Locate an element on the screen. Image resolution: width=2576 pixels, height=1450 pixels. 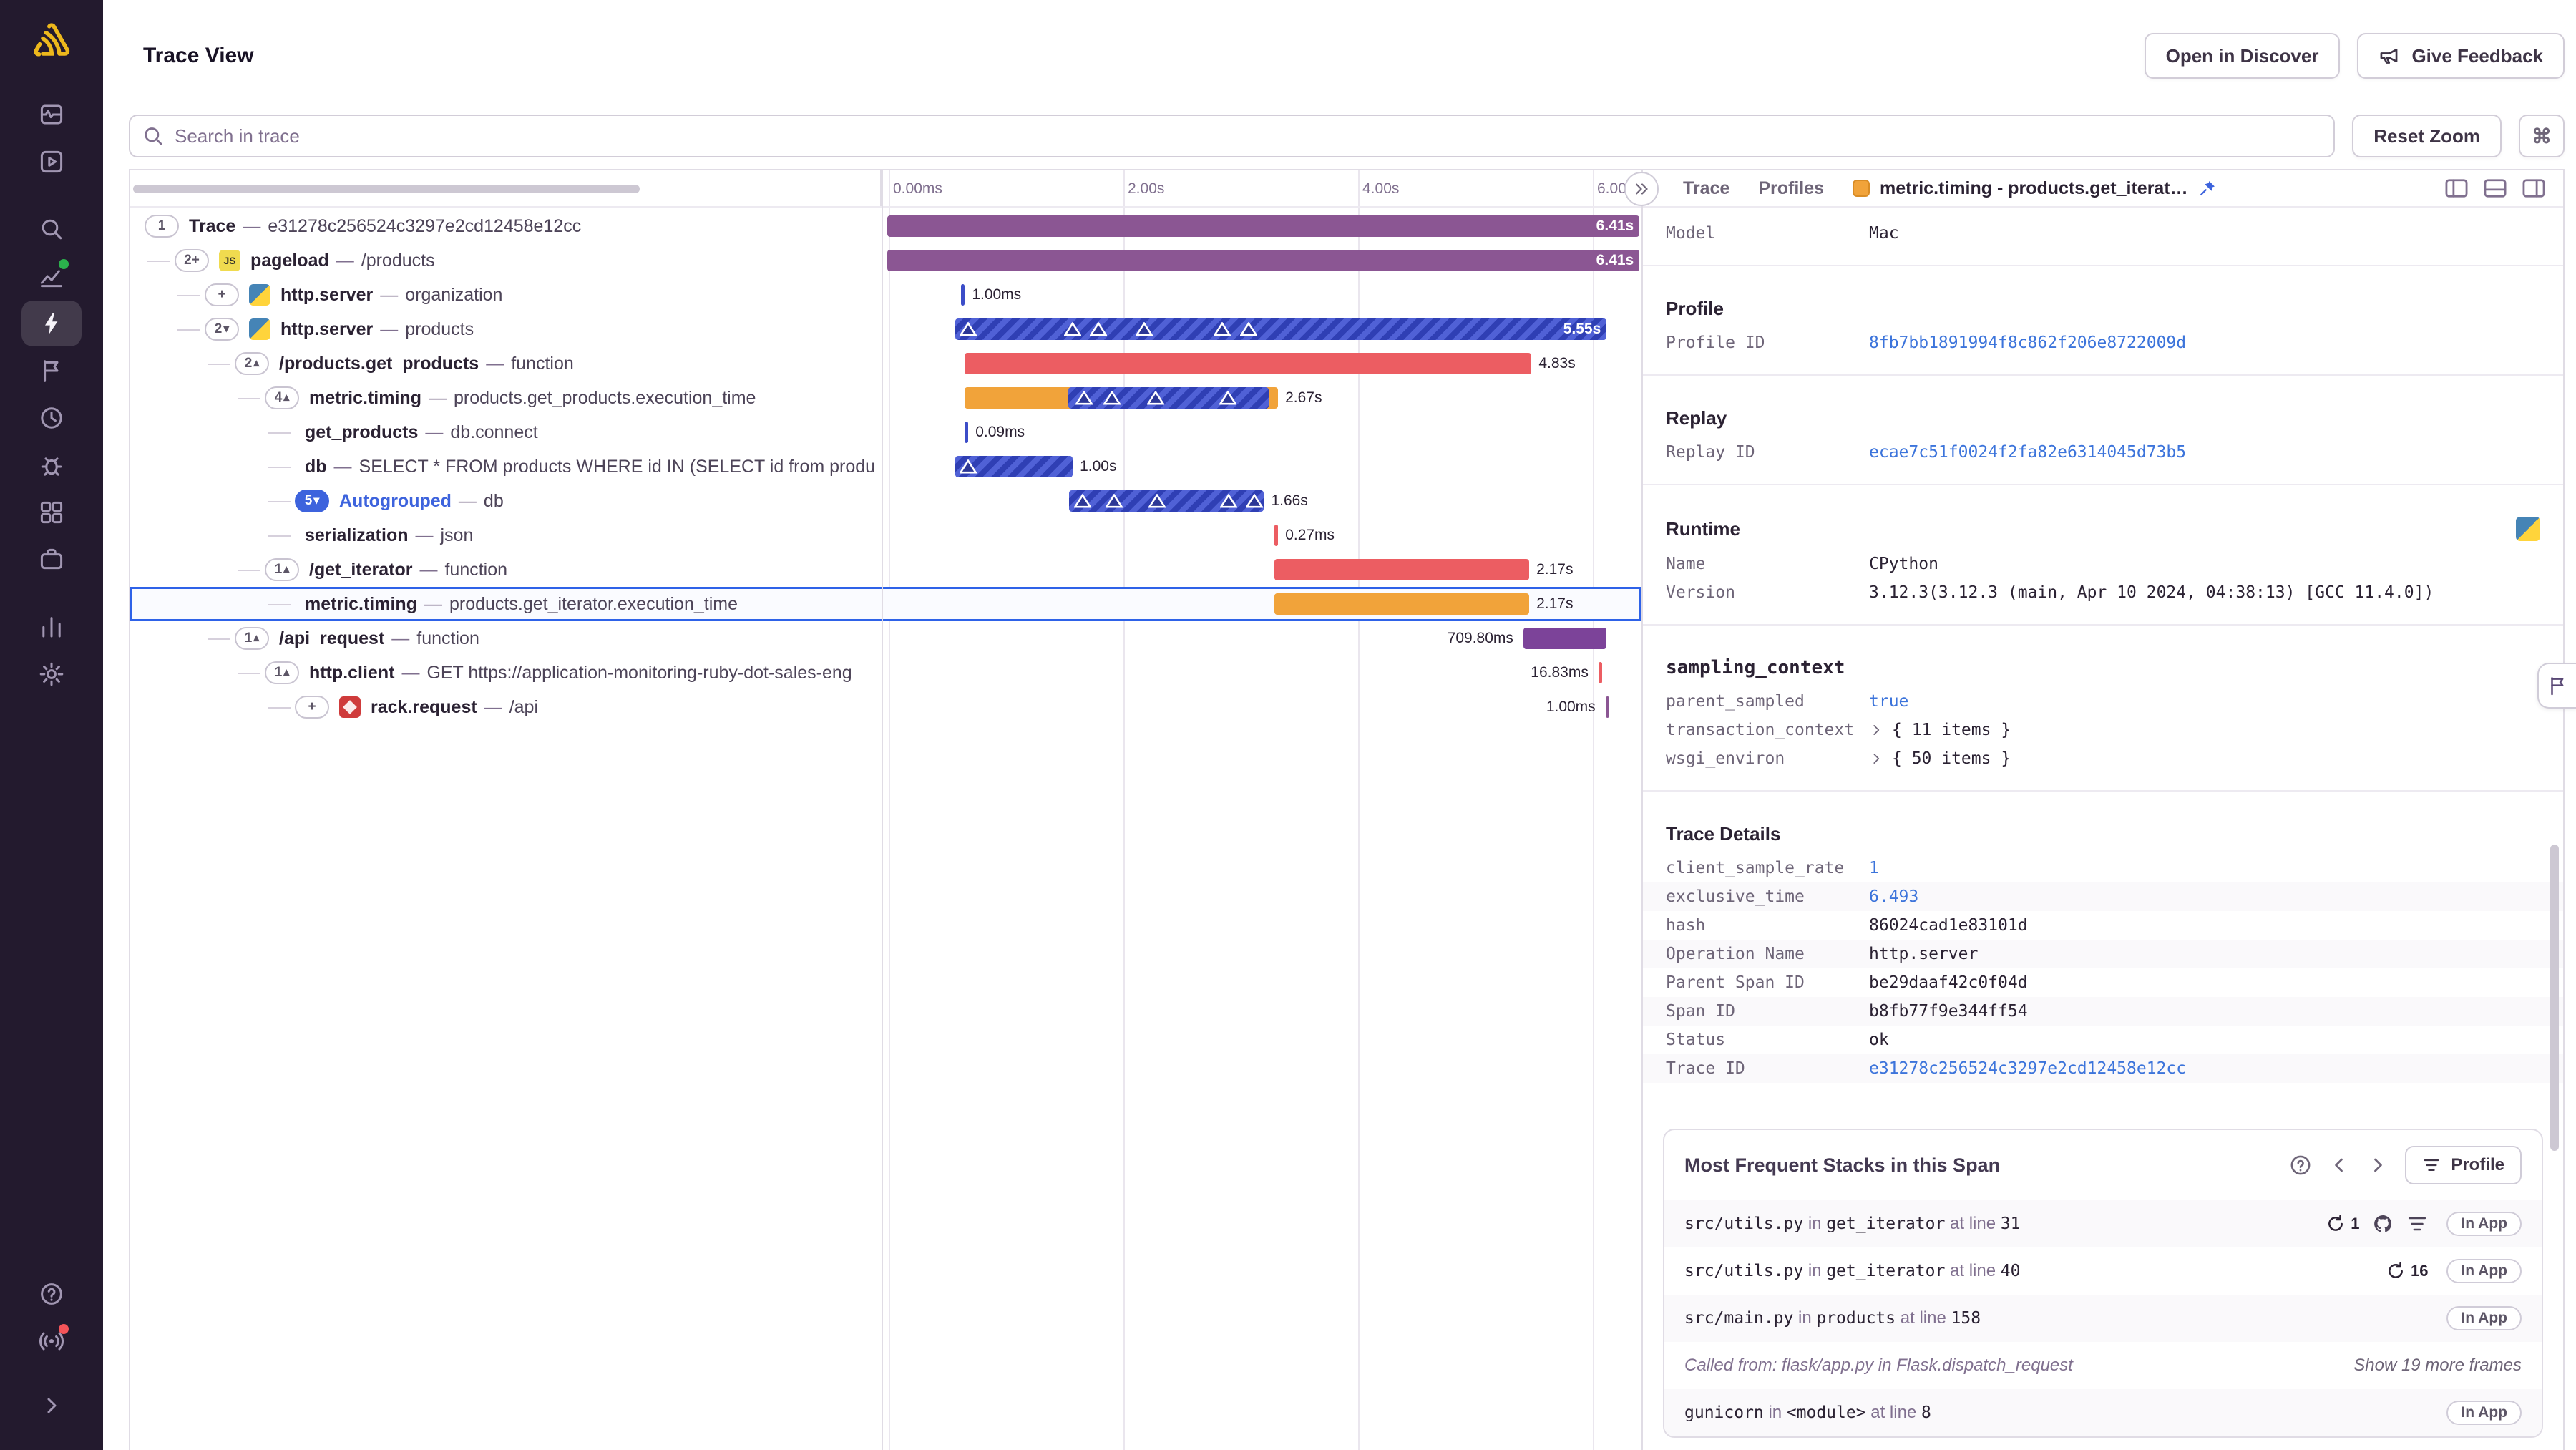
sidebar-item-performance is located at coordinates (51, 323).